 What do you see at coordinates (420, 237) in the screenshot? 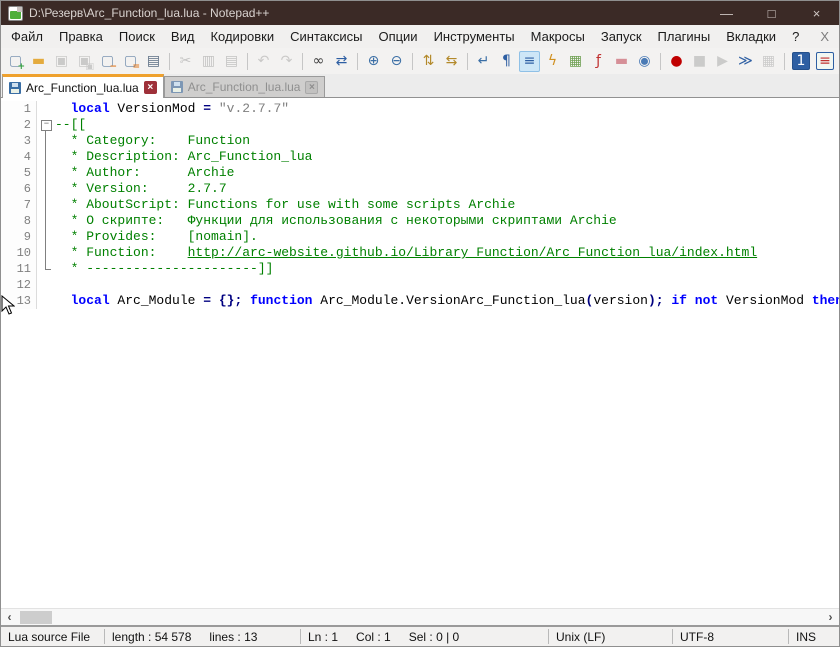
I see `editor-line-9: 9 * Provides: [nomain].` at bounding box center [420, 237].